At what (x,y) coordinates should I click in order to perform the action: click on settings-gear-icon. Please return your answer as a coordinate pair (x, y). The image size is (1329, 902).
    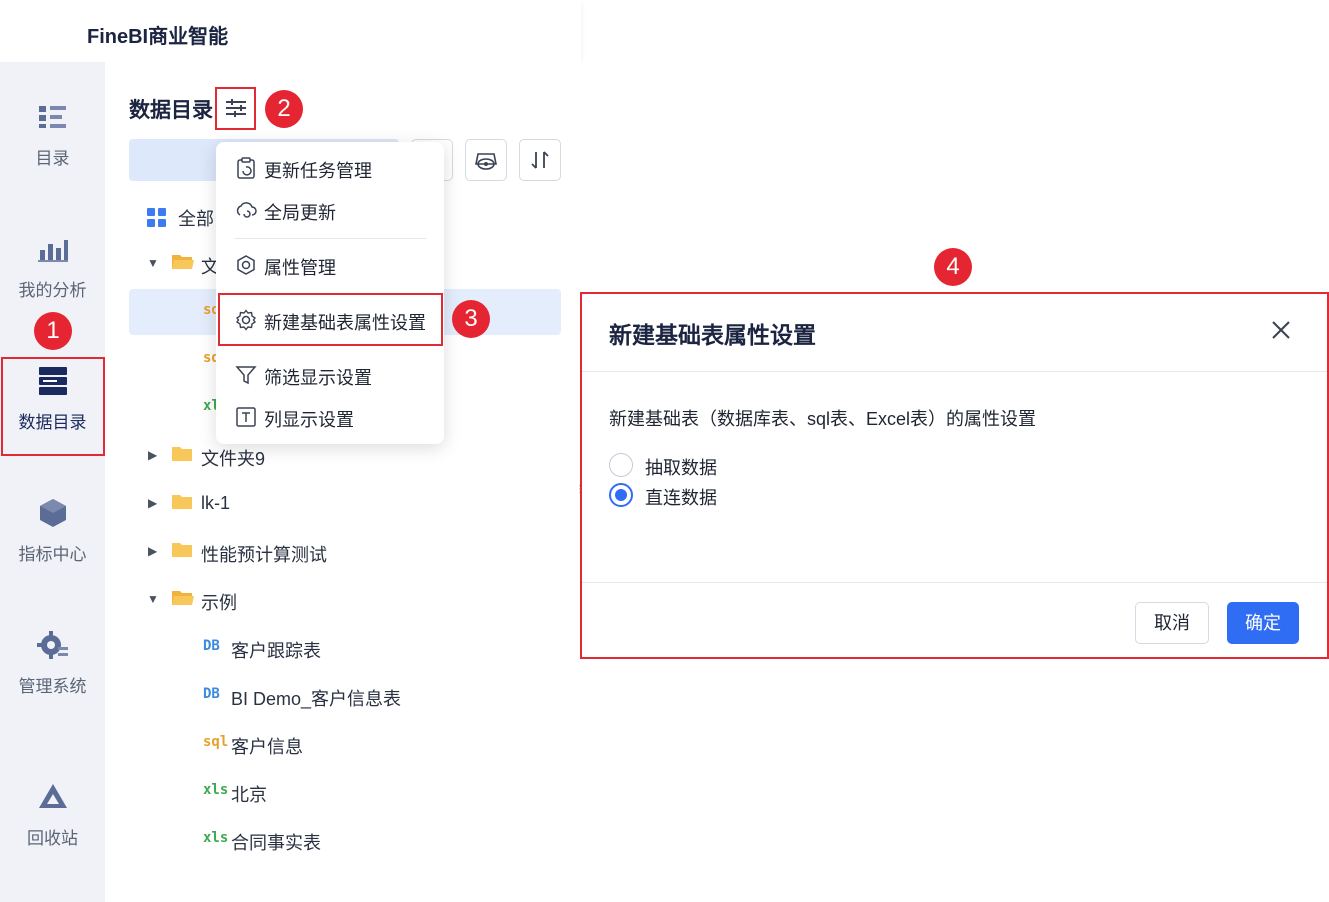
    Looking at the image, I should click on (52, 645).